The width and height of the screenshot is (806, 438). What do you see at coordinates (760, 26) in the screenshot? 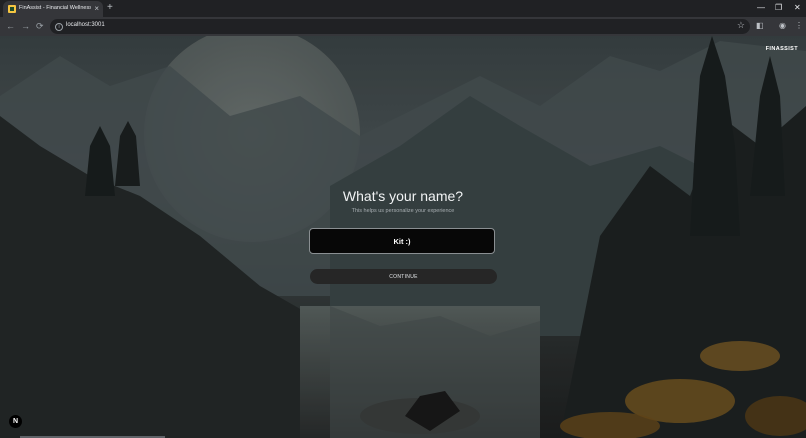
I see `side-panel-icon: ◧` at bounding box center [760, 26].